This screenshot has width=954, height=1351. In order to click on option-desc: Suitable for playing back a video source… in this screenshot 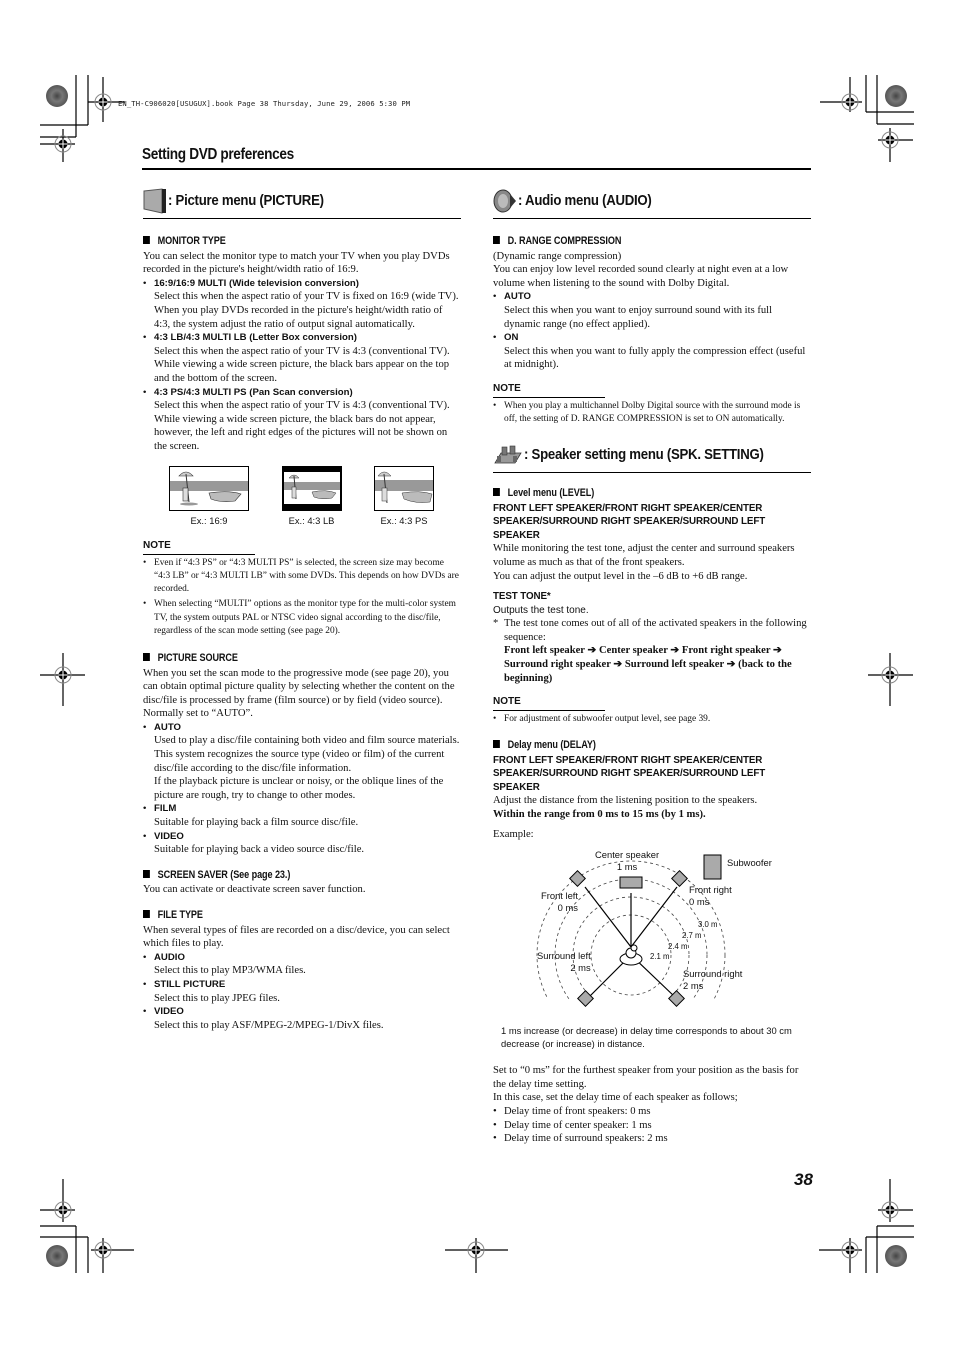, I will do `click(259, 850)`.